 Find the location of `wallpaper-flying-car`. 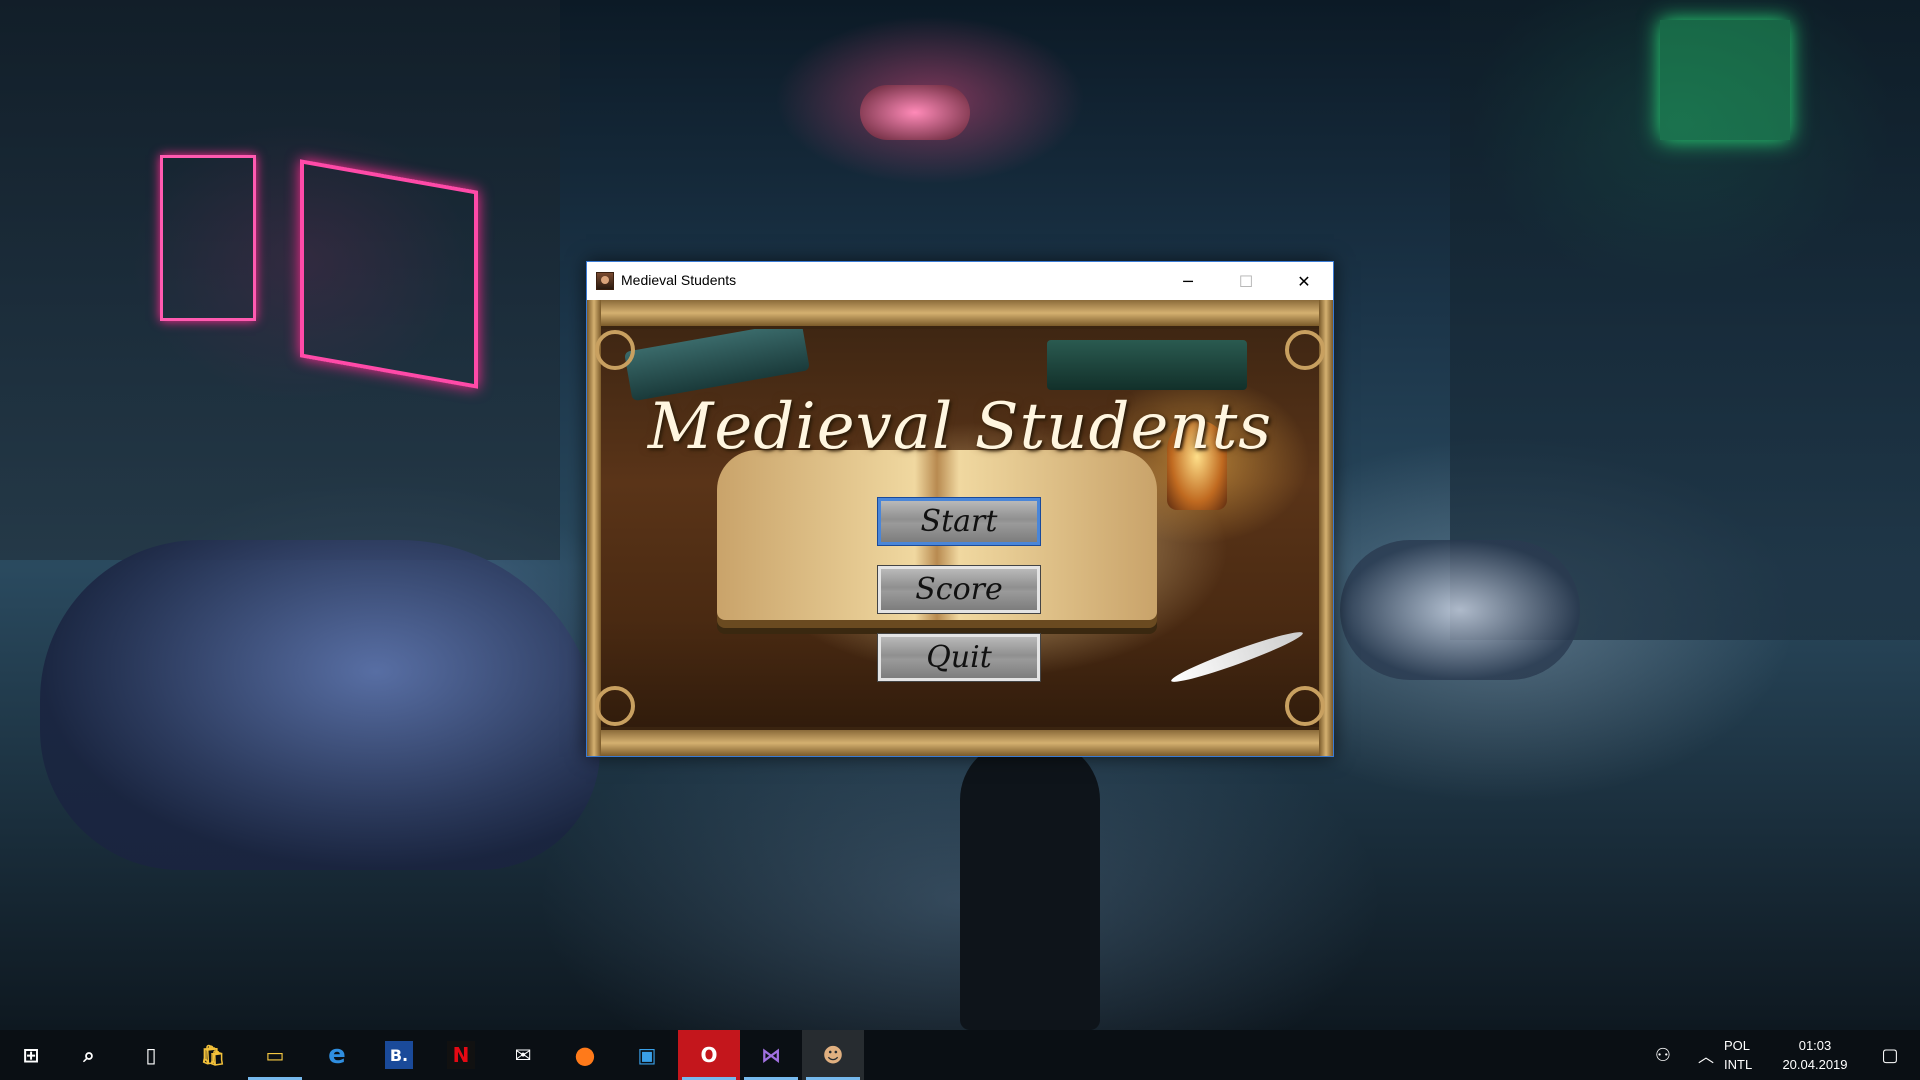

wallpaper-flying-car is located at coordinates (915, 112).